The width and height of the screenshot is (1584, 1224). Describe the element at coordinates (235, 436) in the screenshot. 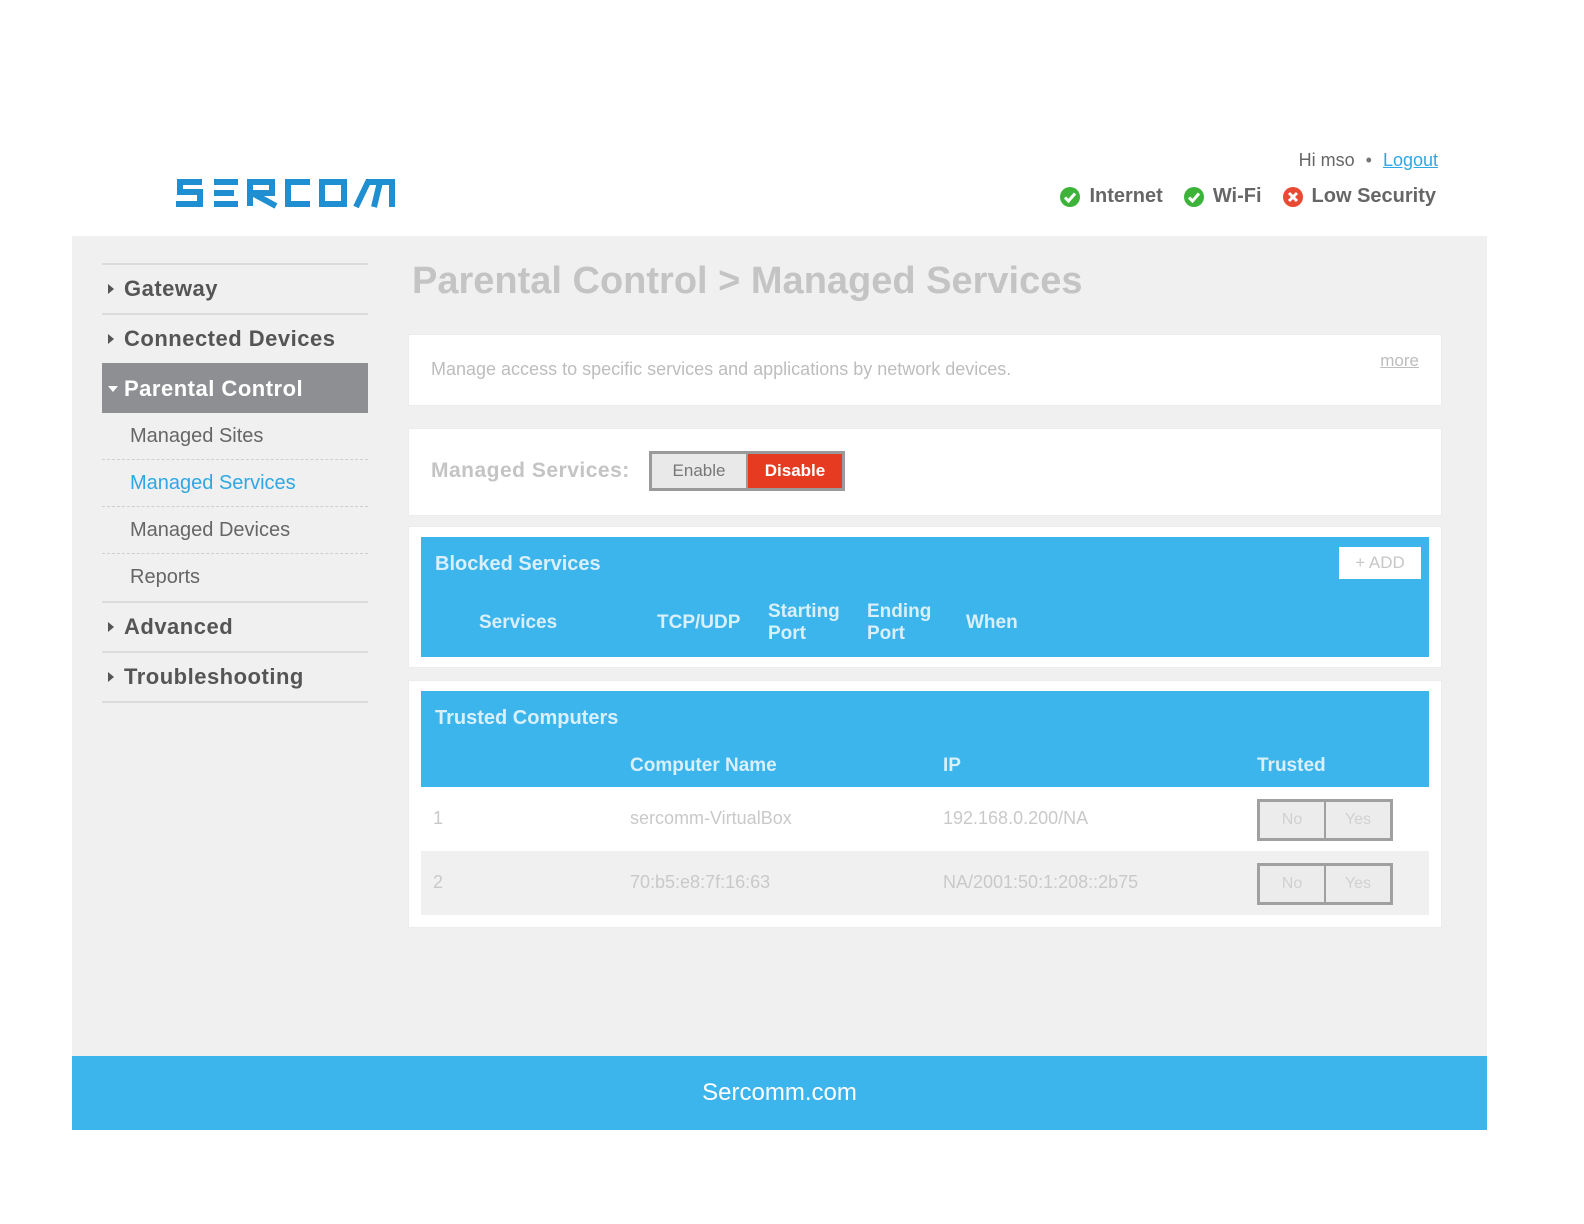

I see `sidebar-subitem-managed-sites: Managed Sites` at that location.